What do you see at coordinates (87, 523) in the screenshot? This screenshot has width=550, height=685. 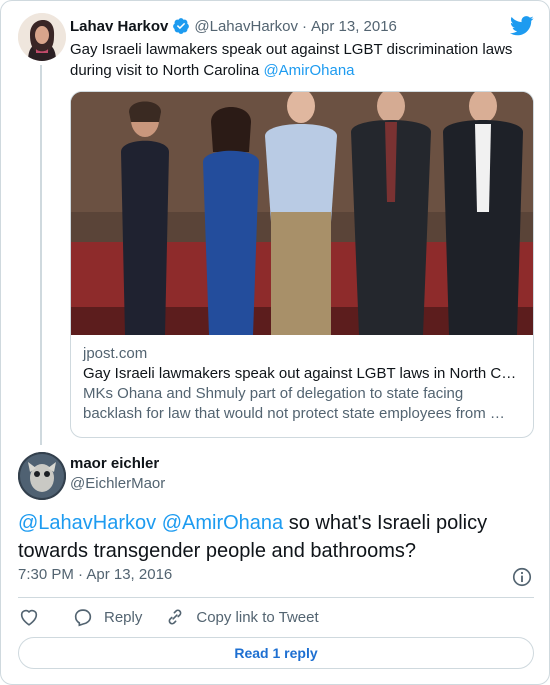 I see `mention-link: @LahavHarkov` at bounding box center [87, 523].